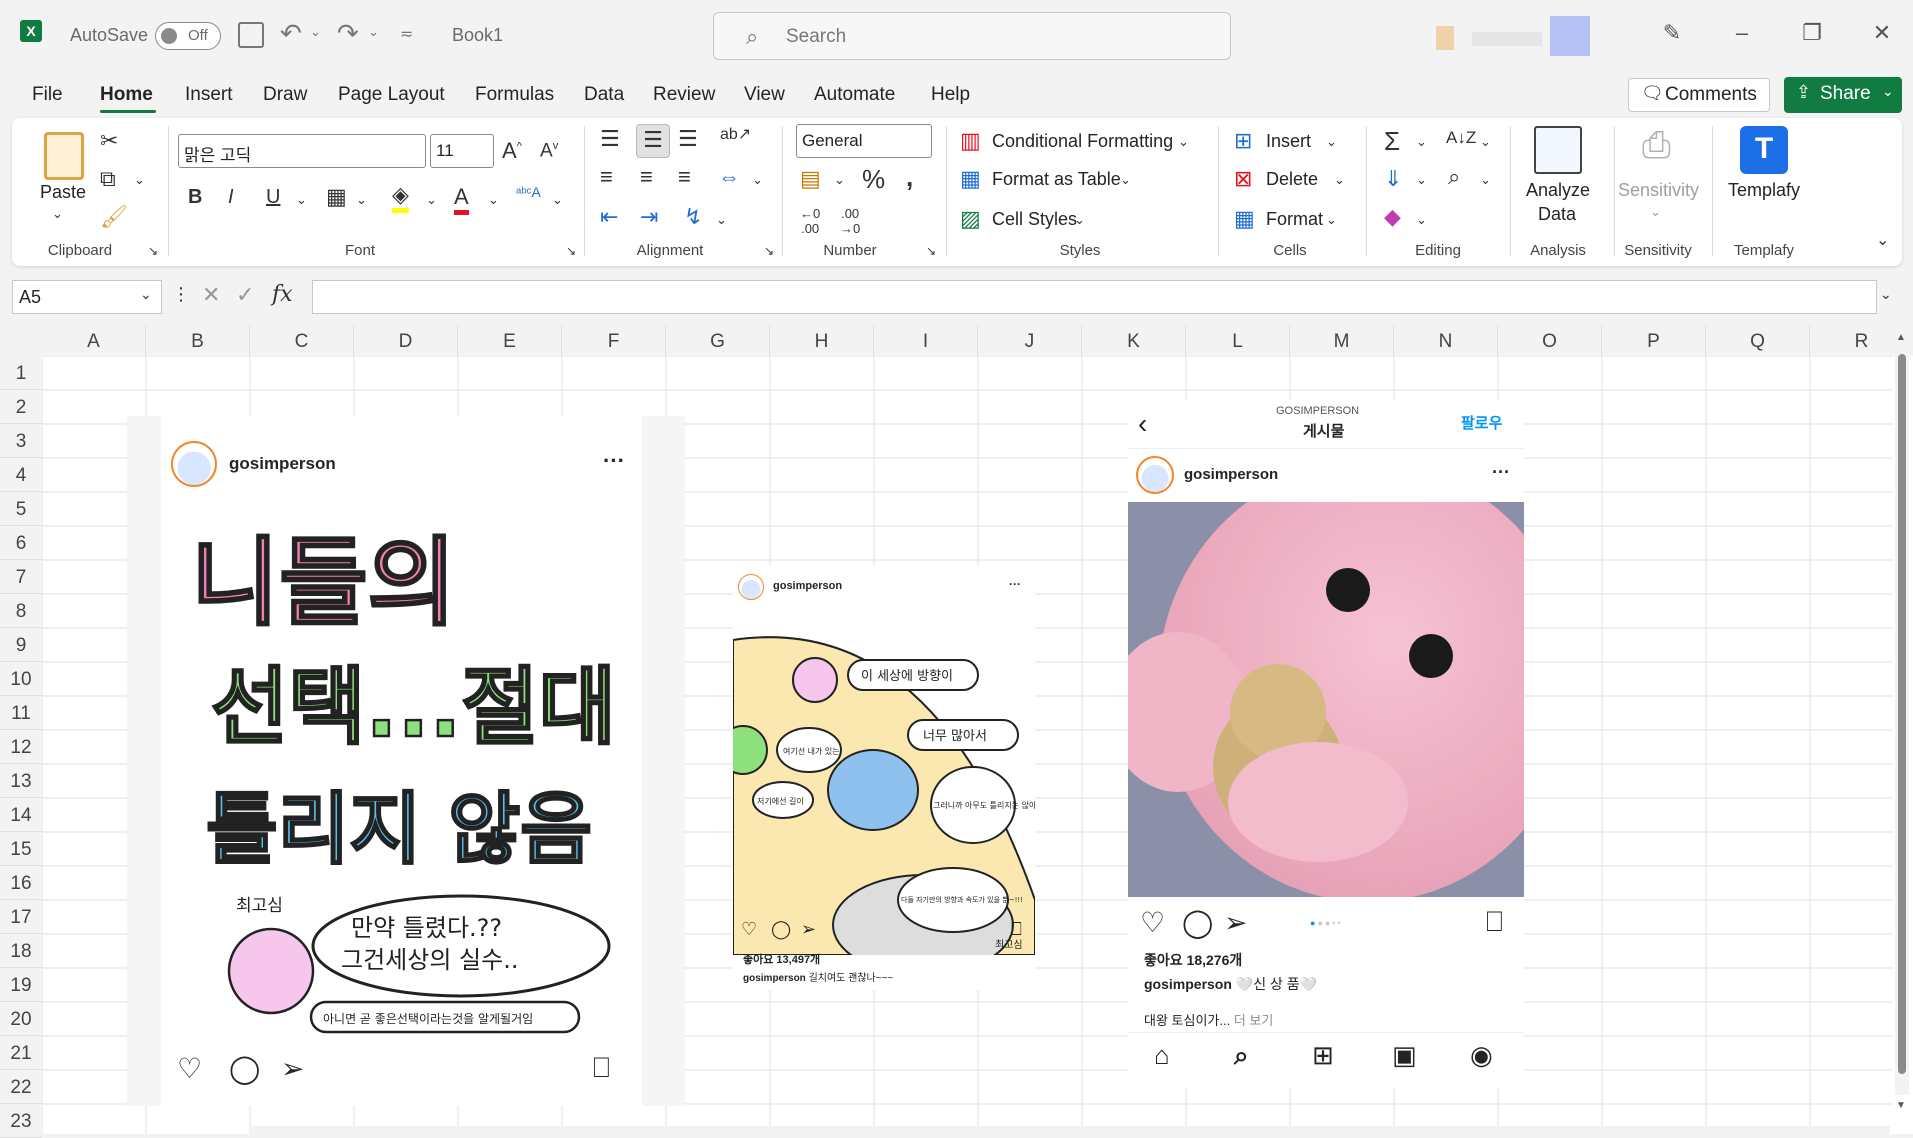  Describe the element at coordinates (510, 340) in the screenshot. I see `column-header-e: E` at that location.